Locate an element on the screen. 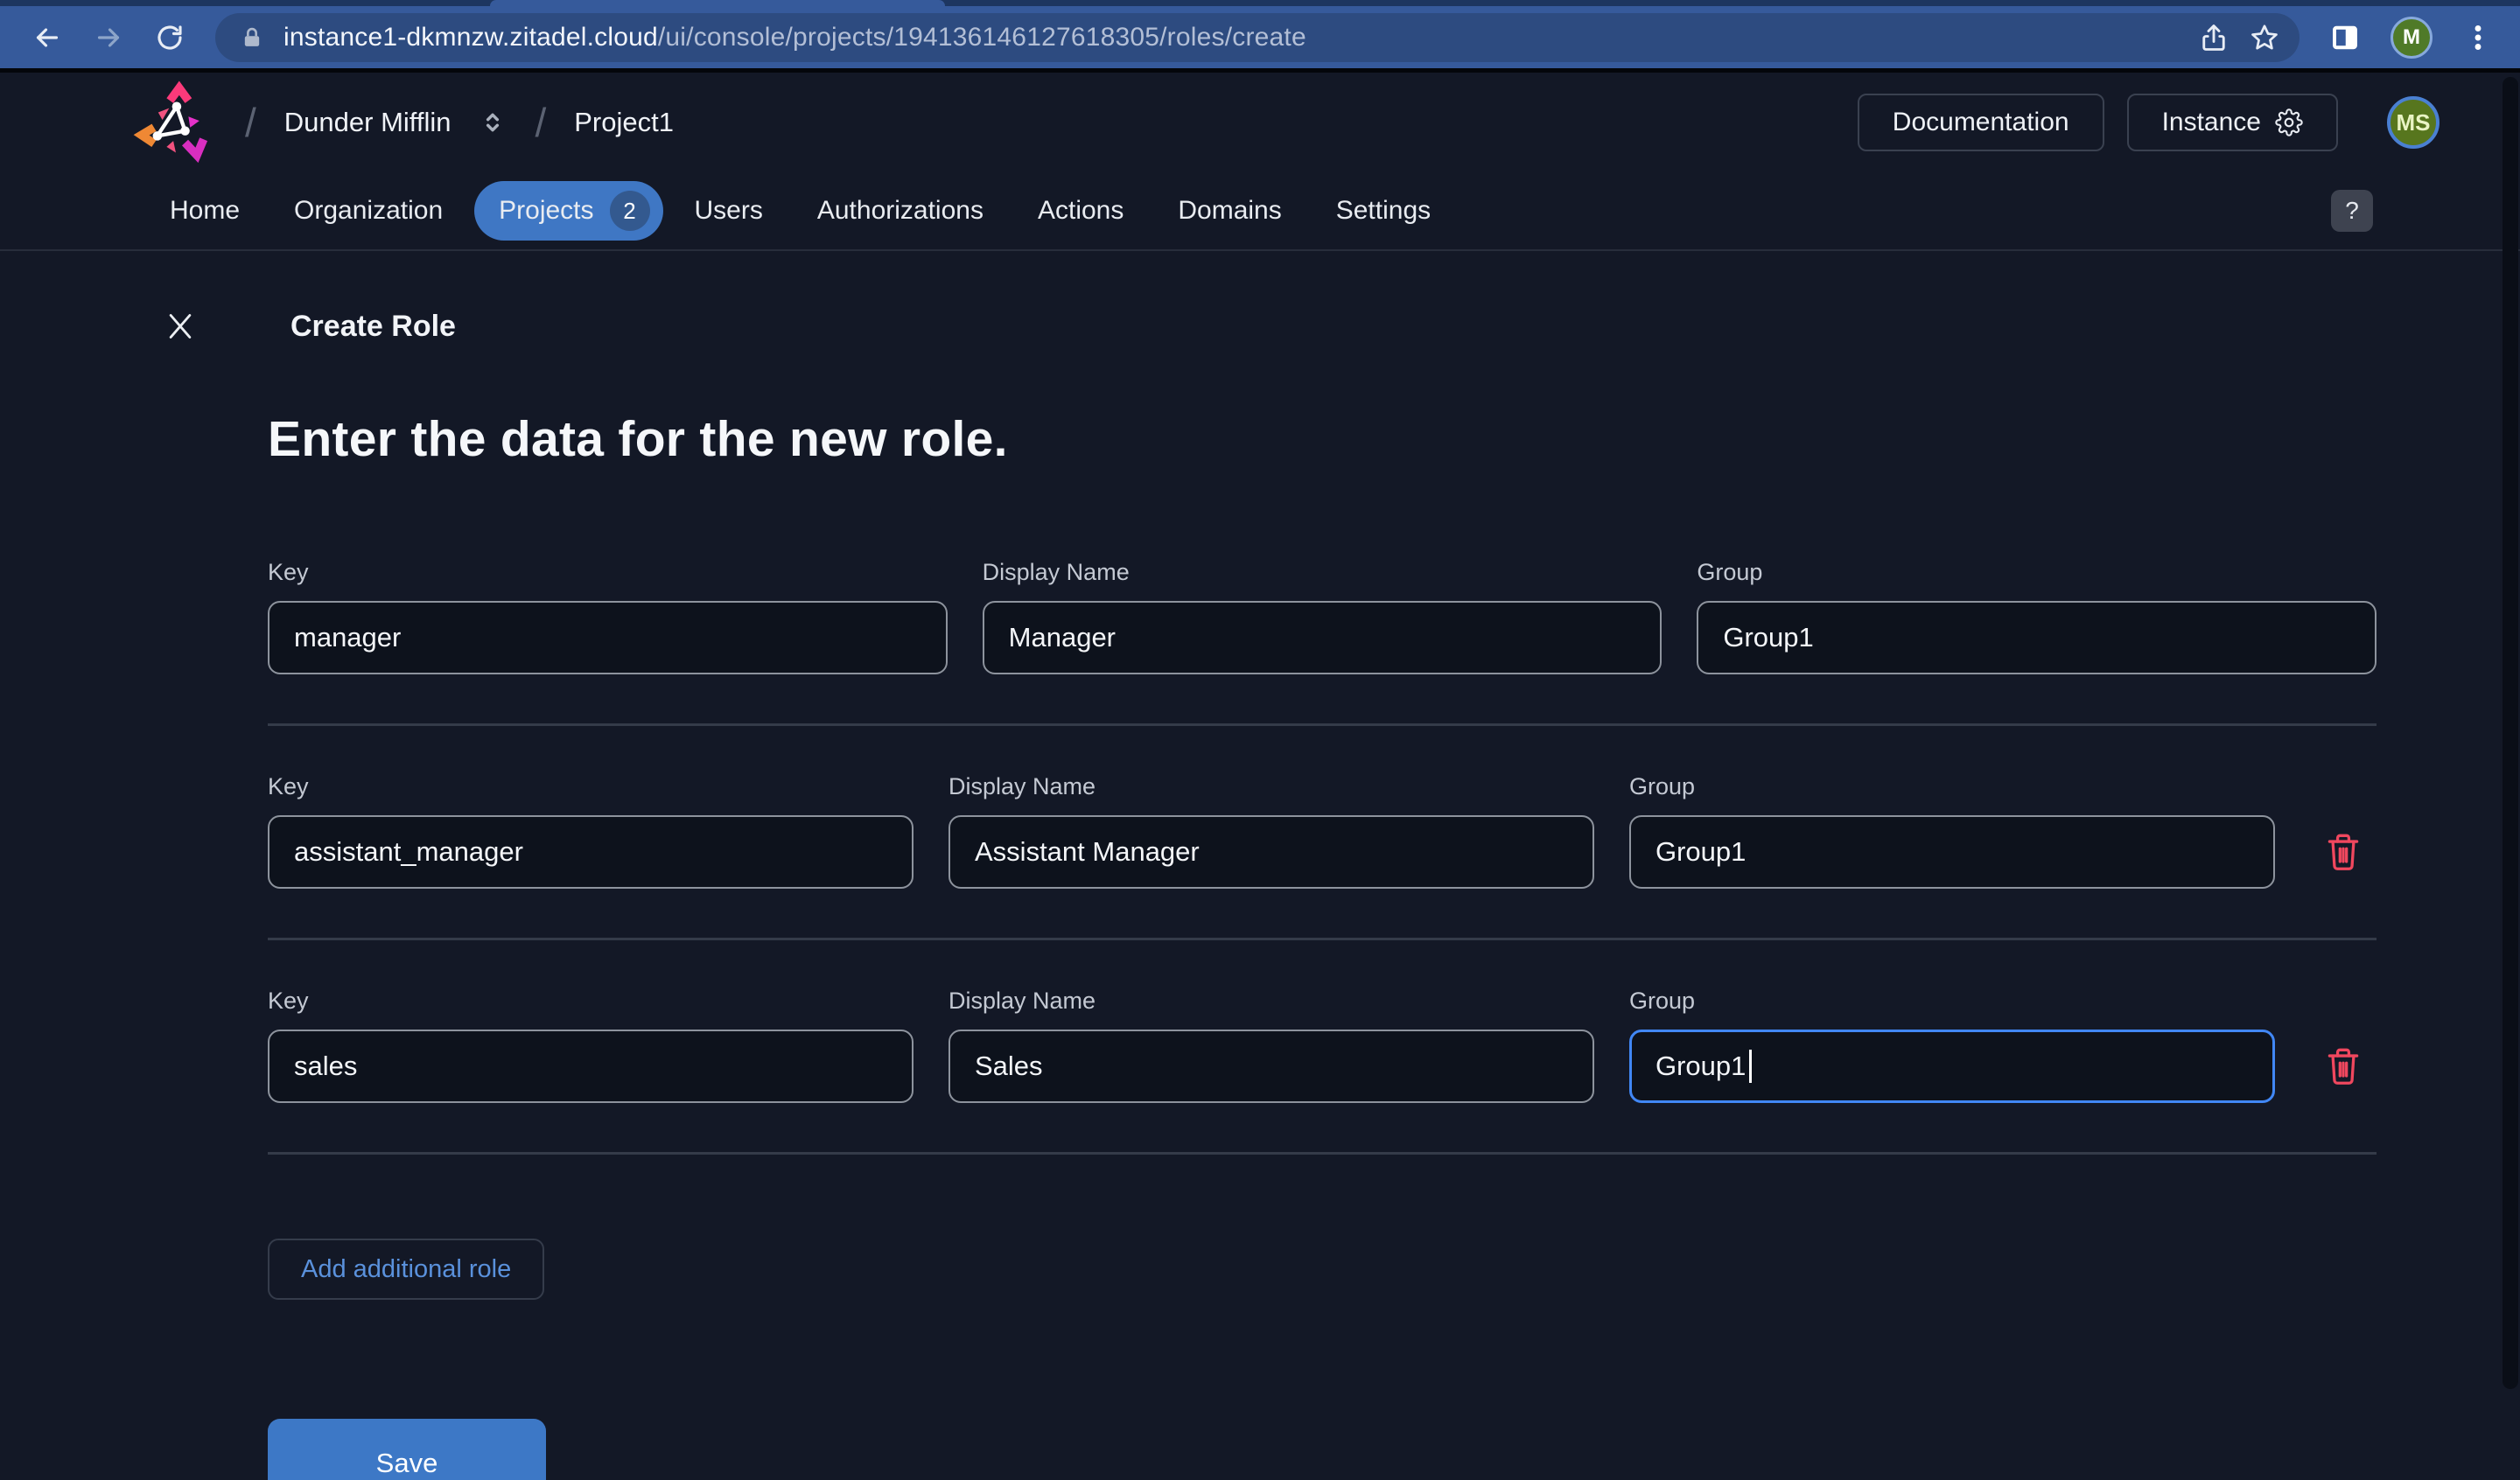 The width and height of the screenshot is (2520, 1480). save-button: Save is located at coordinates (407, 1450).